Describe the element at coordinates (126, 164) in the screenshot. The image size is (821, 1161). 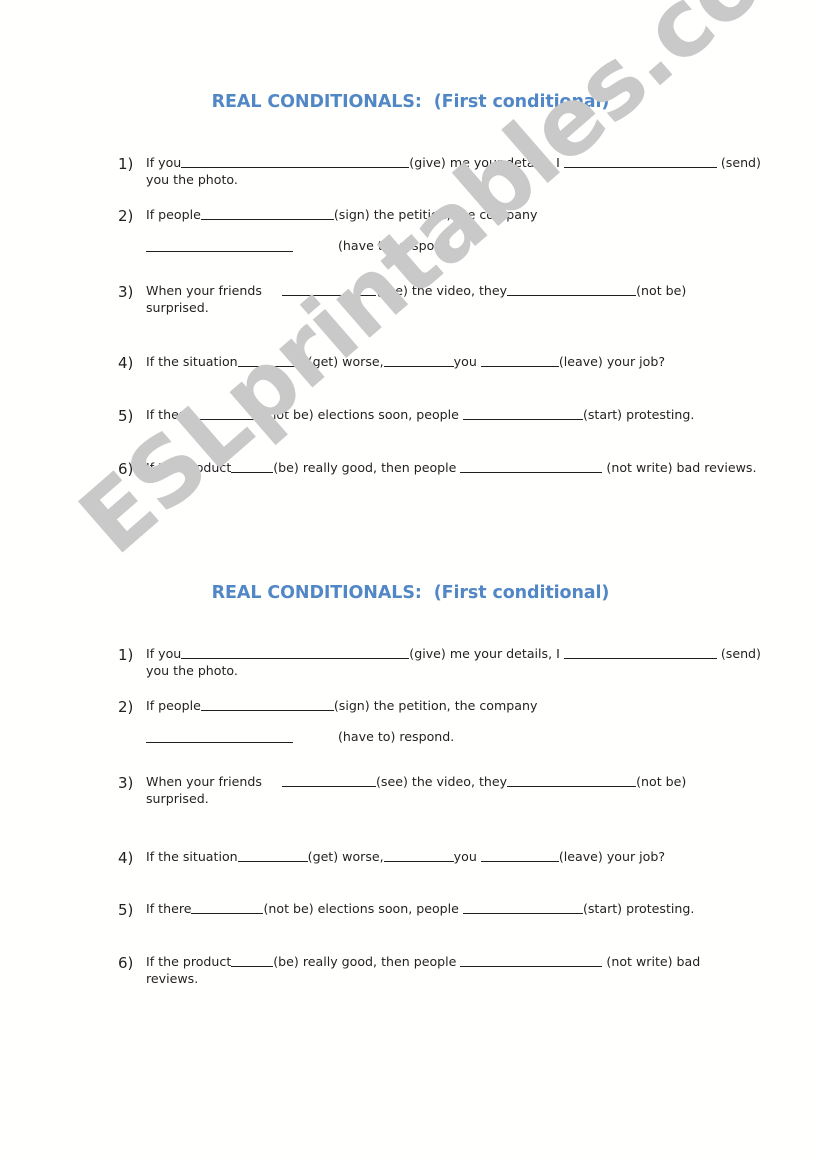
I see `item-number: 1)` at that location.